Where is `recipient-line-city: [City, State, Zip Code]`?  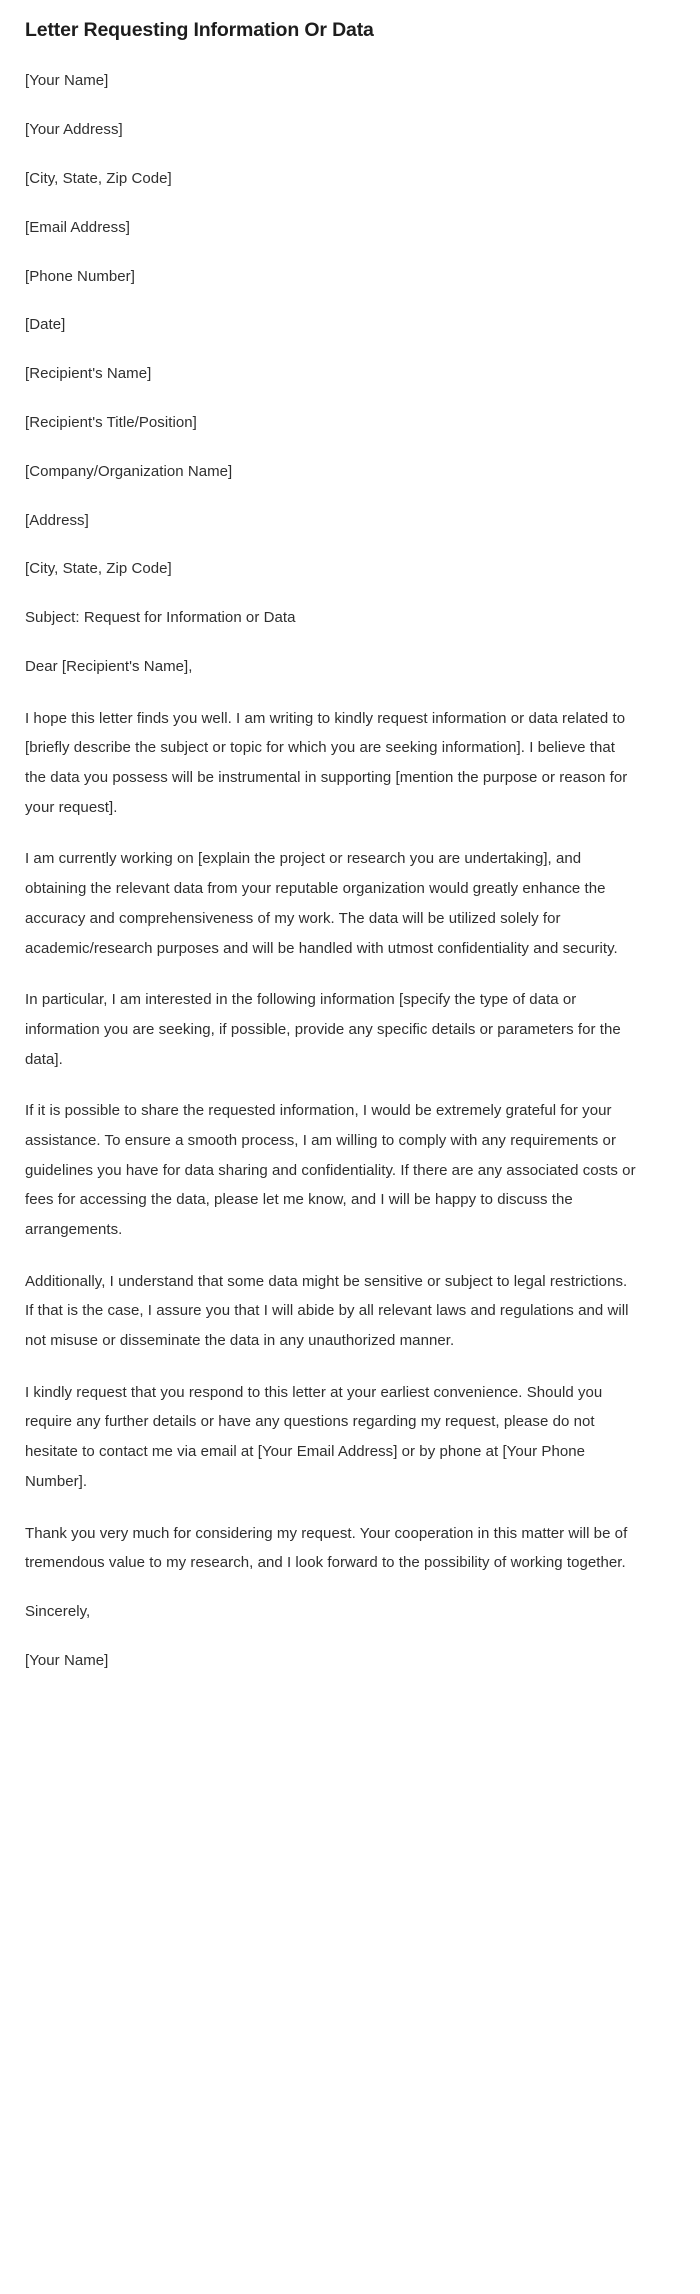
recipient-line-city: [City, State, Zip Code] is located at coordinates (98, 569).